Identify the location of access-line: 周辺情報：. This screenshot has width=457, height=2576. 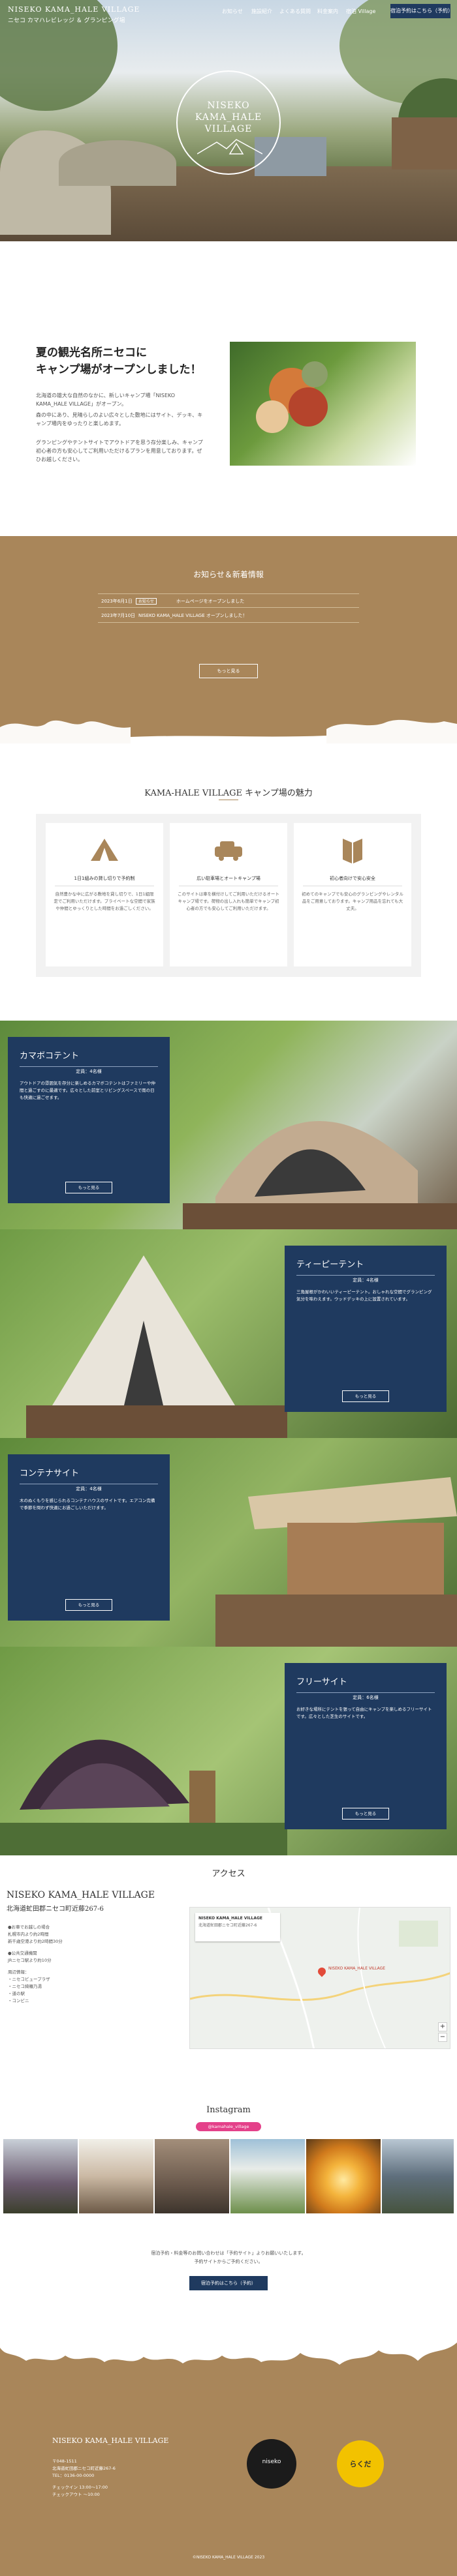
(18, 1972).